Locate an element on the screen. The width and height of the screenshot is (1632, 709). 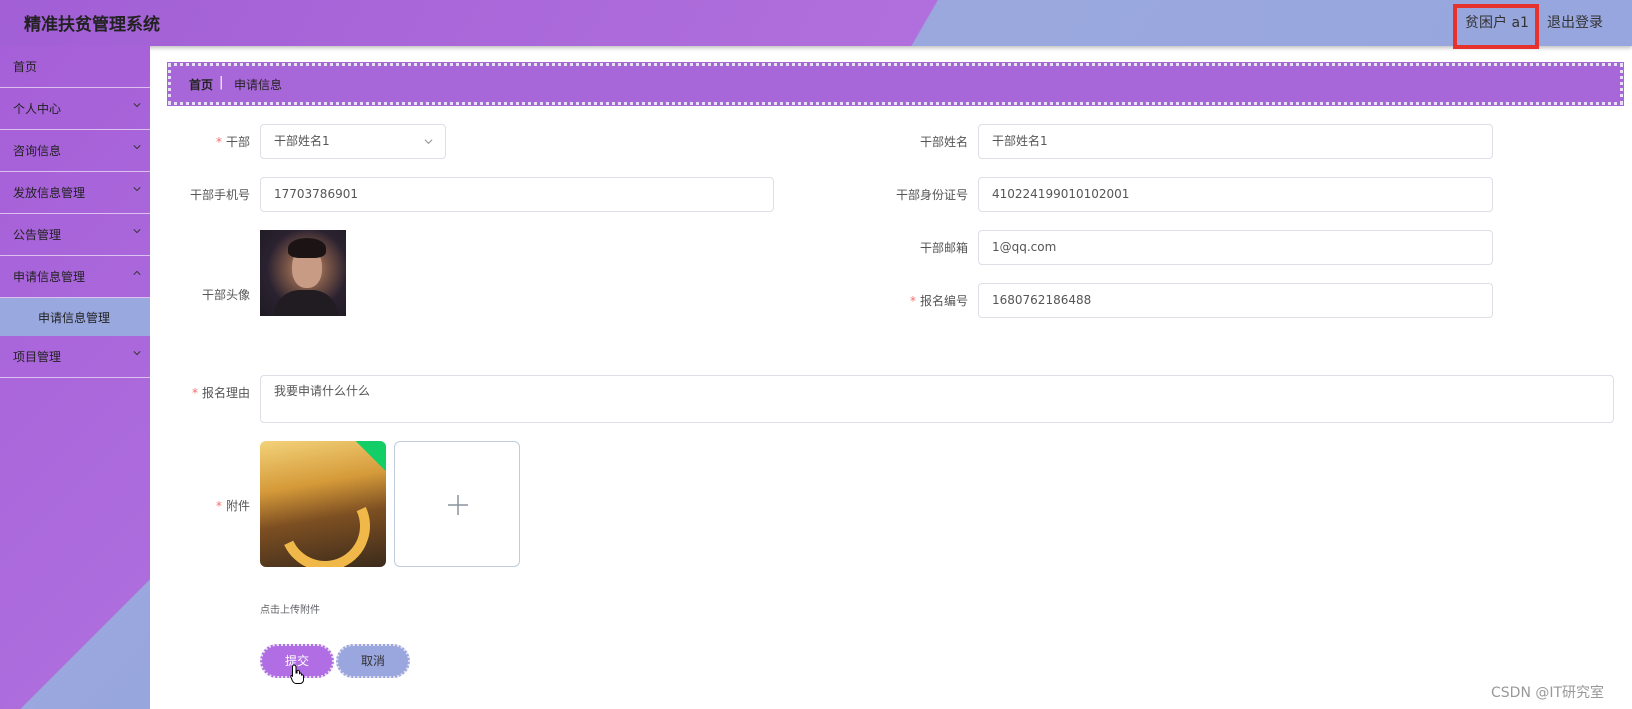
sidebar-subitem-label: 申请信息管理 is located at coordinates (74, 318).